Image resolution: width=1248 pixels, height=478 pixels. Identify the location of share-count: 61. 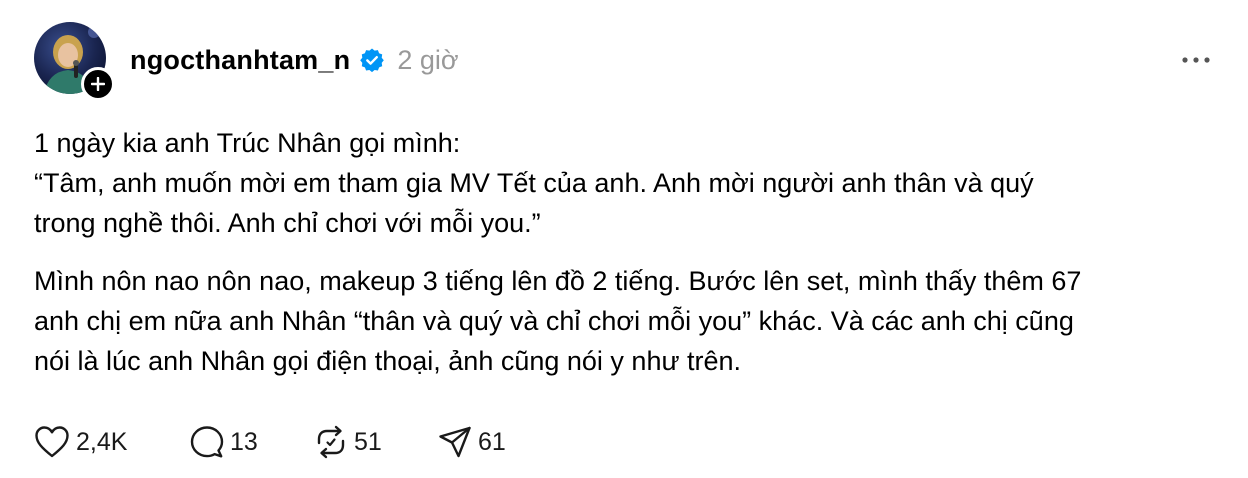
(492, 441).